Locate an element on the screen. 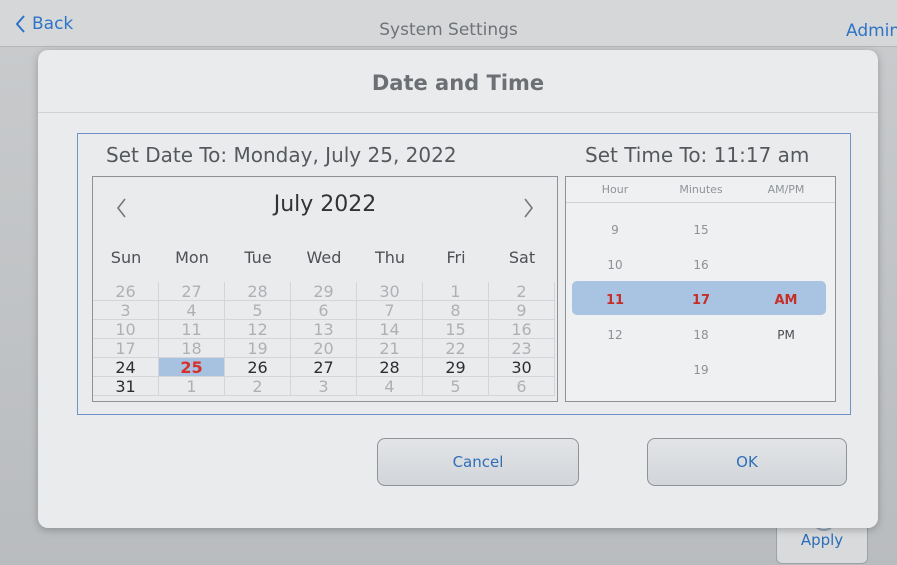 This screenshot has height=565, width=897. calendar-day: 13 is located at coordinates (324, 329).